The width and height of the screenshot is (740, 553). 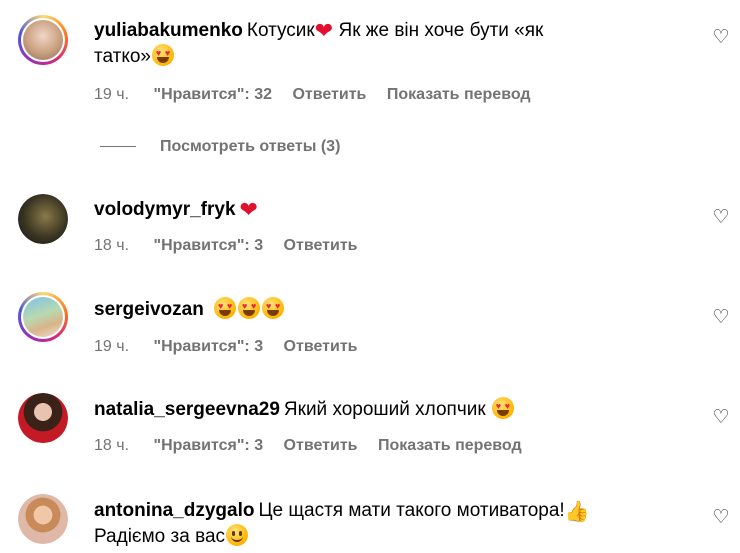 I want to click on comment-meta: 19 ч. "Нравится": 3 Ответить, so click(x=233, y=347).